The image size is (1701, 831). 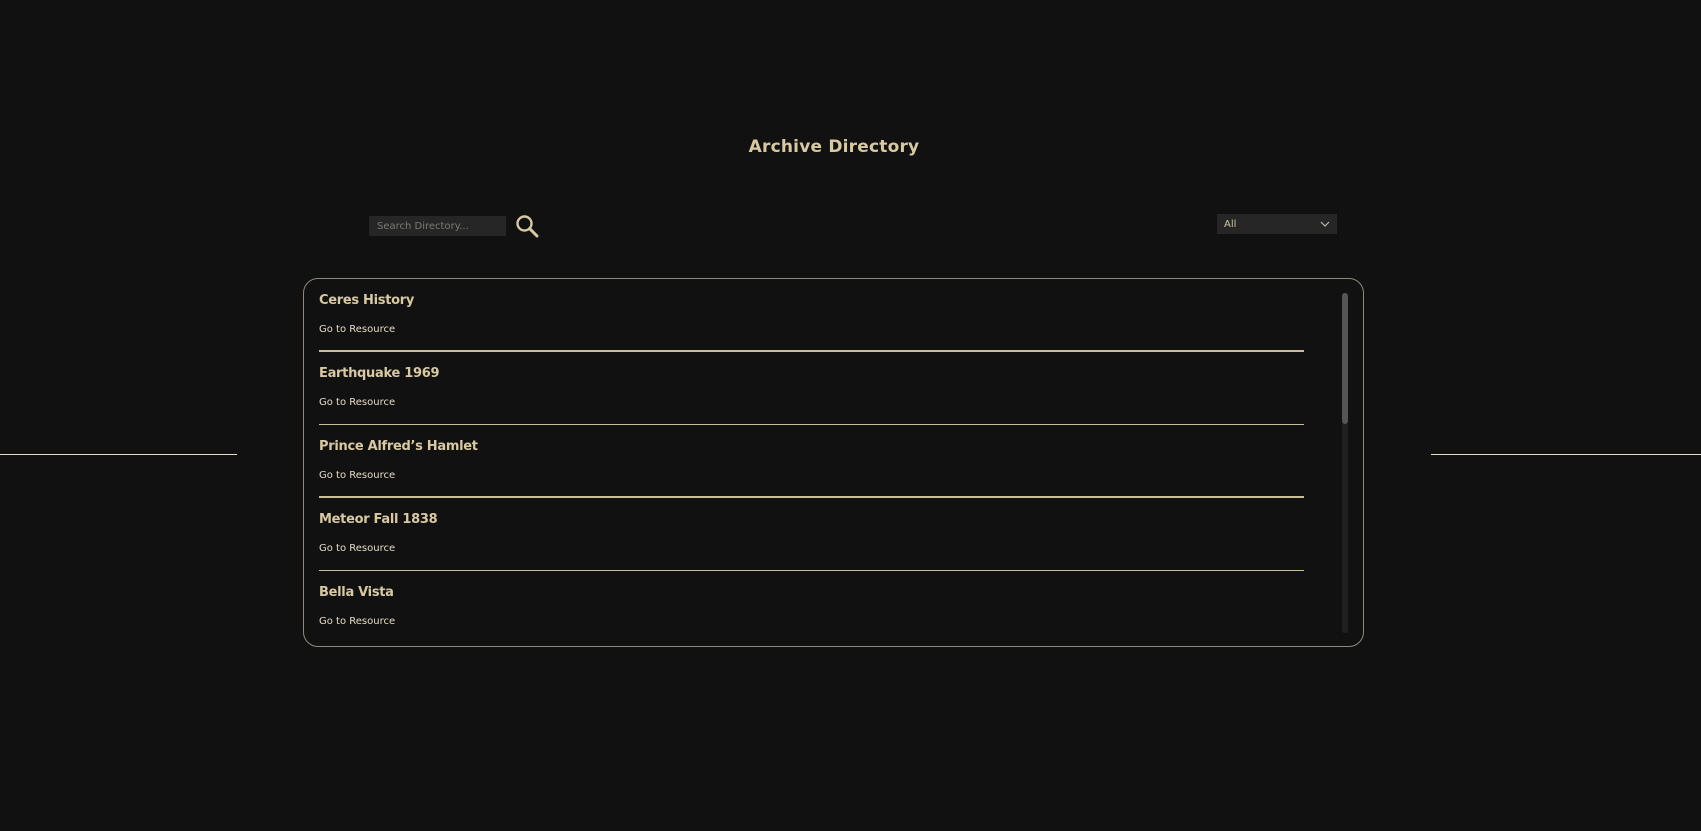 I want to click on entry-title: Bella Vista, so click(x=356, y=592).